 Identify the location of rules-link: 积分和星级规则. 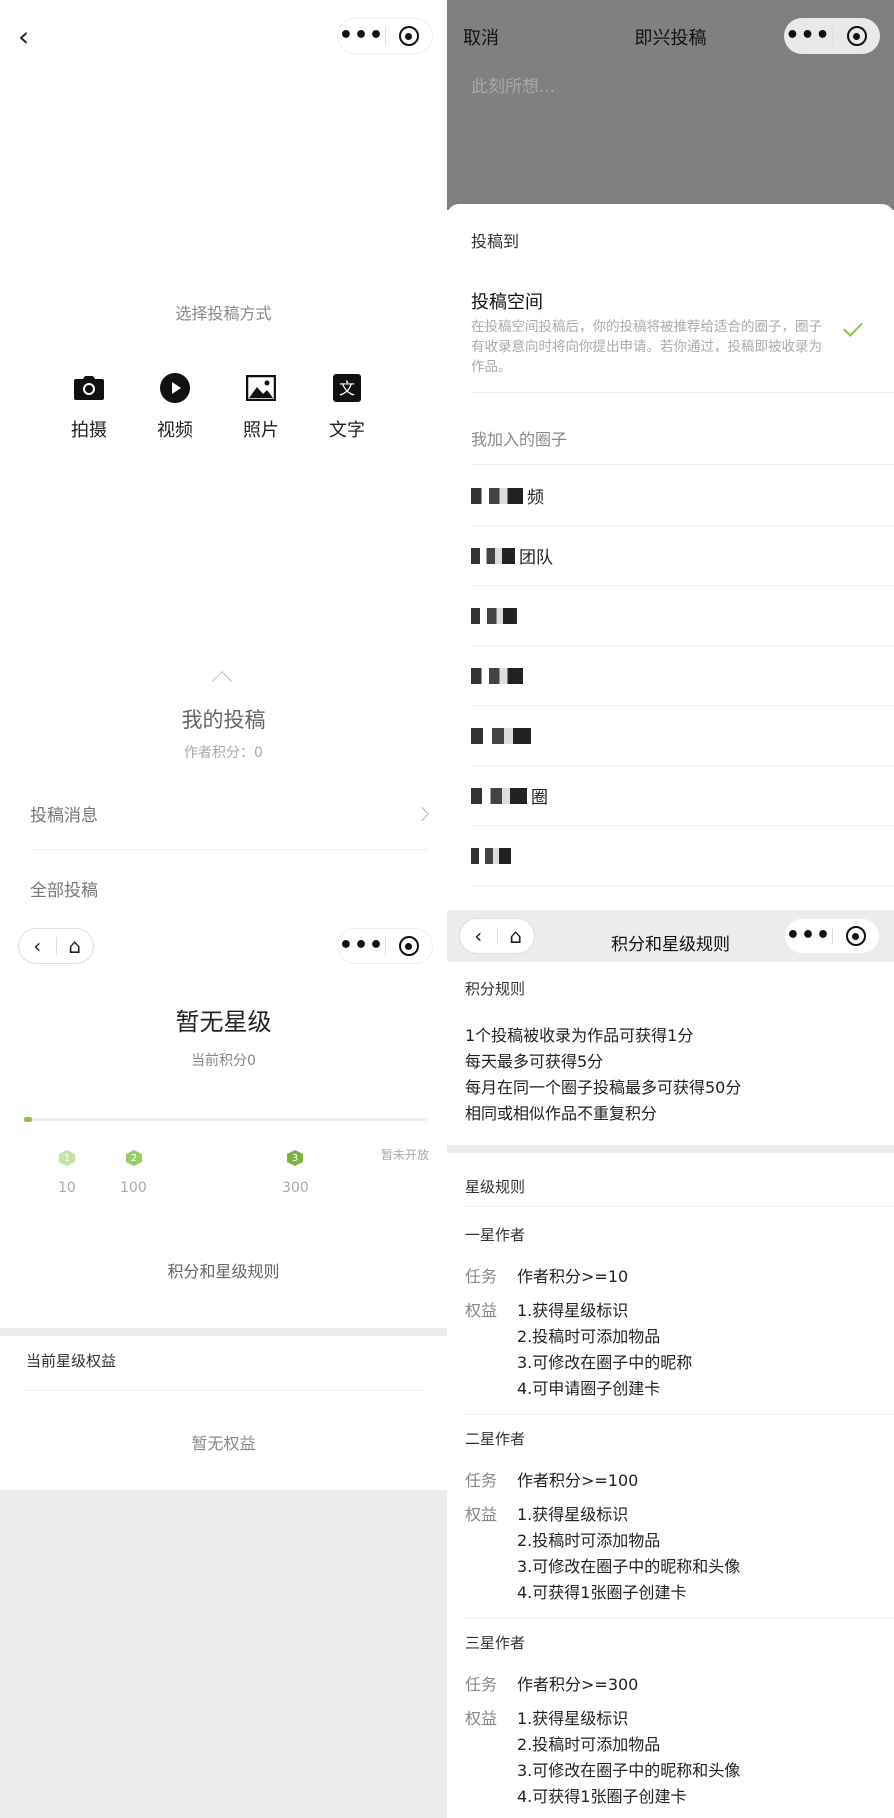
(223, 1270).